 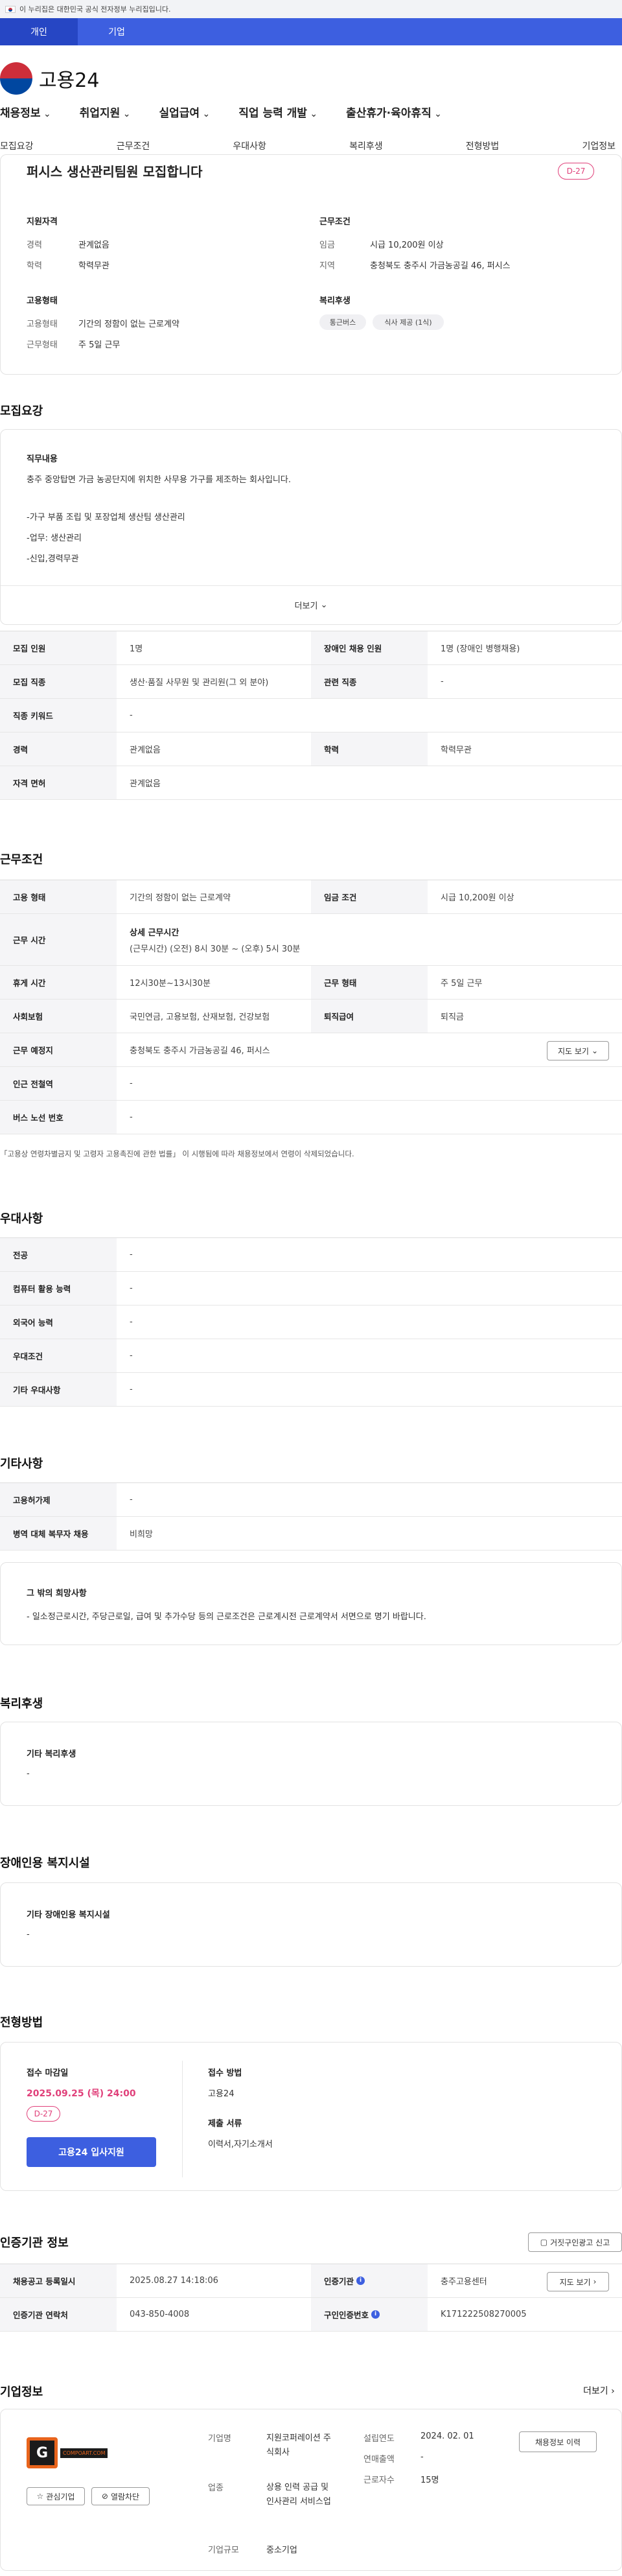 What do you see at coordinates (452, 1017) in the screenshot?
I see `row-value: 퇴직금` at bounding box center [452, 1017].